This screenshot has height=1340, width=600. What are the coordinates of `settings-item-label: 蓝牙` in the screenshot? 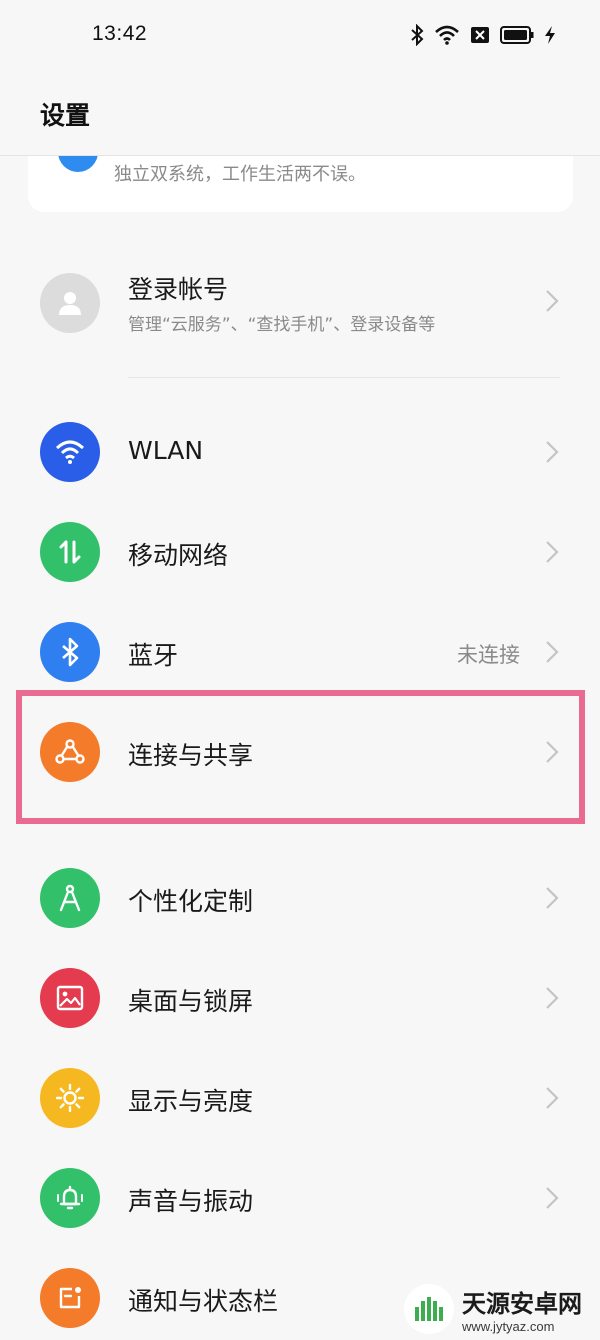 It's located at (153, 655).